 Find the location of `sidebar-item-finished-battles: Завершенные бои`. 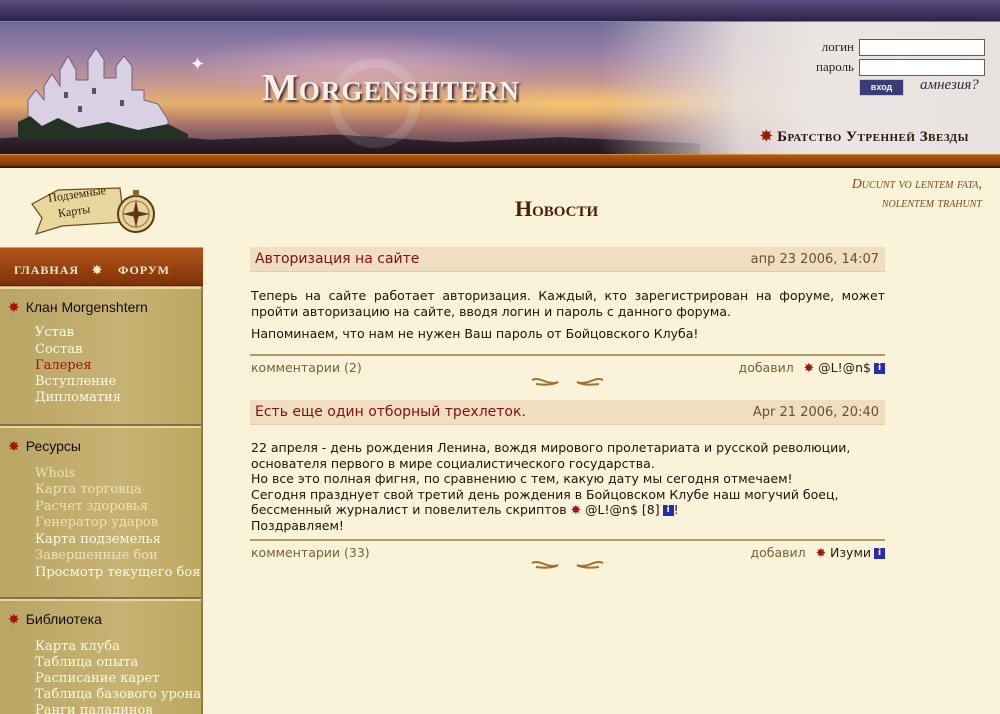

sidebar-item-finished-battles: Завершенные бои is located at coordinates (96, 555).